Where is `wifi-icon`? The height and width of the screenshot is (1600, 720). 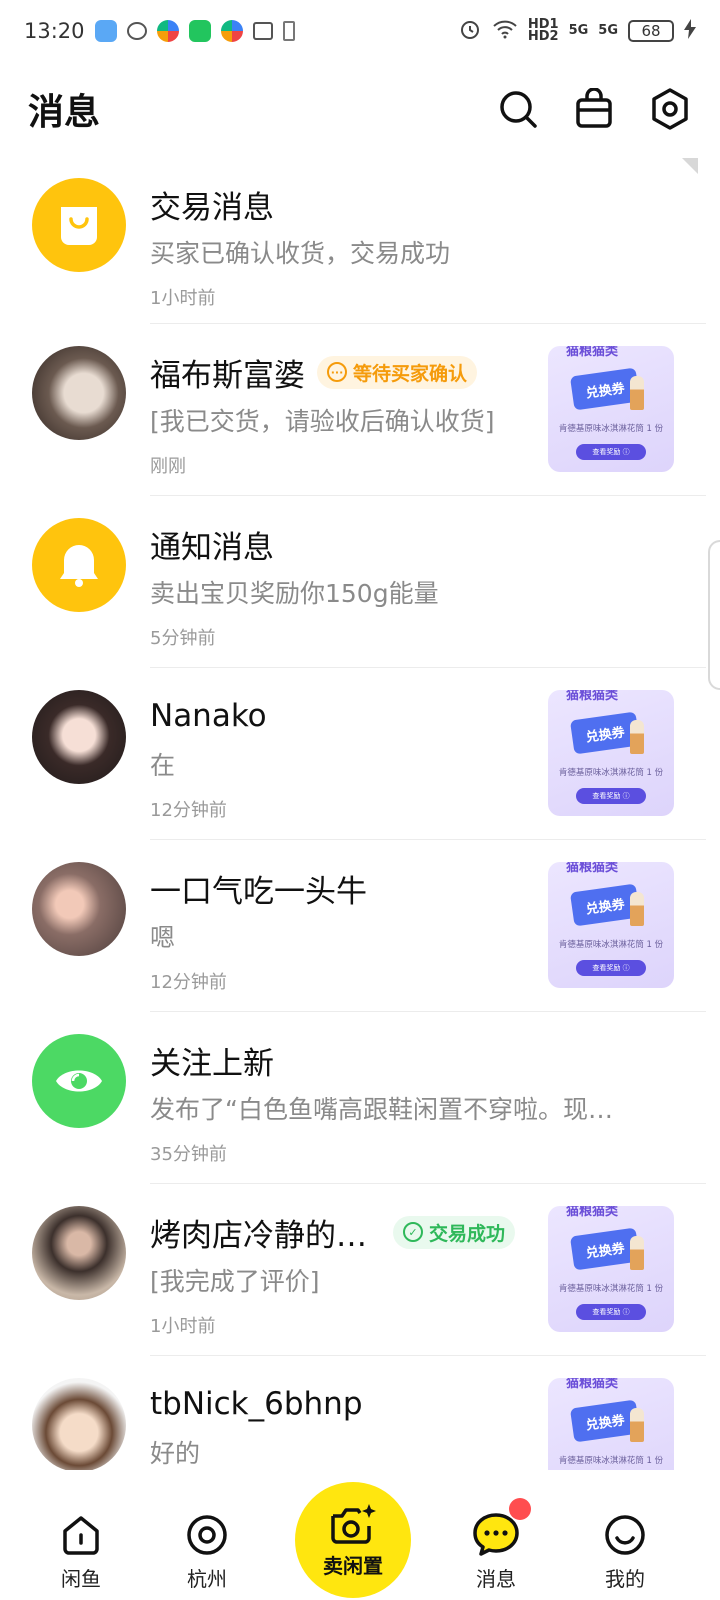
wifi-icon is located at coordinates (505, 31).